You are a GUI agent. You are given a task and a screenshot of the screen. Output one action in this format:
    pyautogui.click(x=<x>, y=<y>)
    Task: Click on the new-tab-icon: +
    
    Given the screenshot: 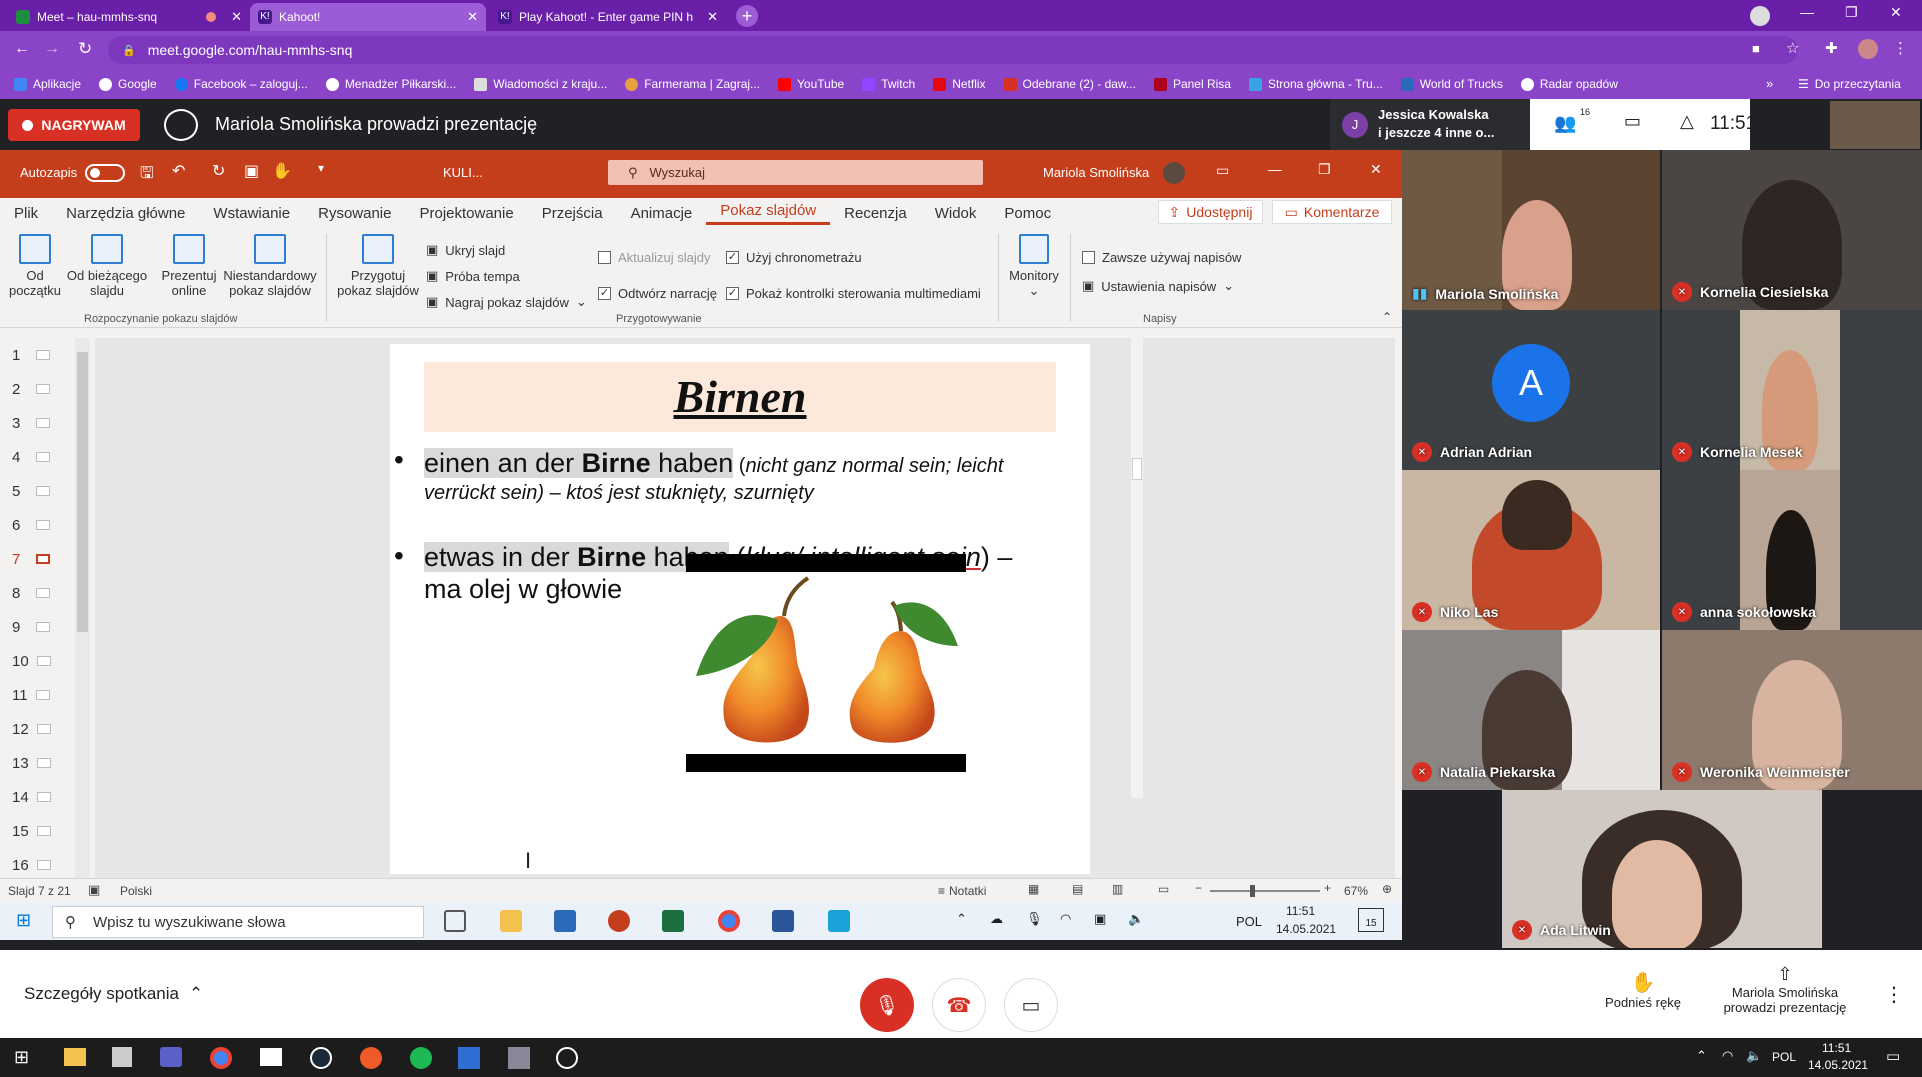 What is the action you would take?
    pyautogui.click(x=747, y=16)
    